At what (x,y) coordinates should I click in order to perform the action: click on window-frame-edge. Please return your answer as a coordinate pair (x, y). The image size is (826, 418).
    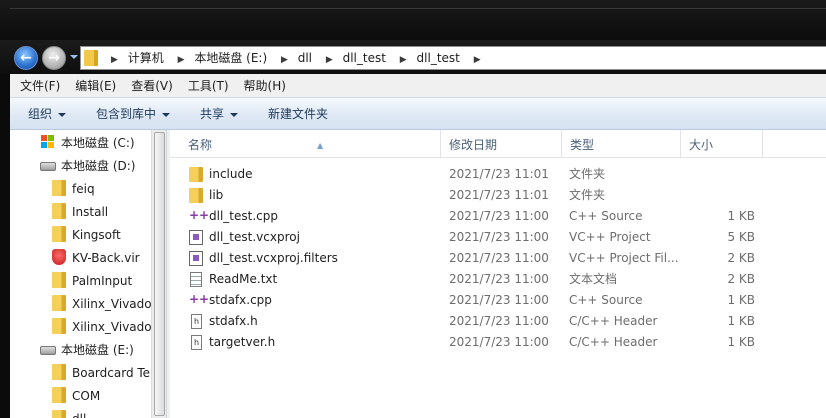
    Looking at the image, I should click on (418, 8).